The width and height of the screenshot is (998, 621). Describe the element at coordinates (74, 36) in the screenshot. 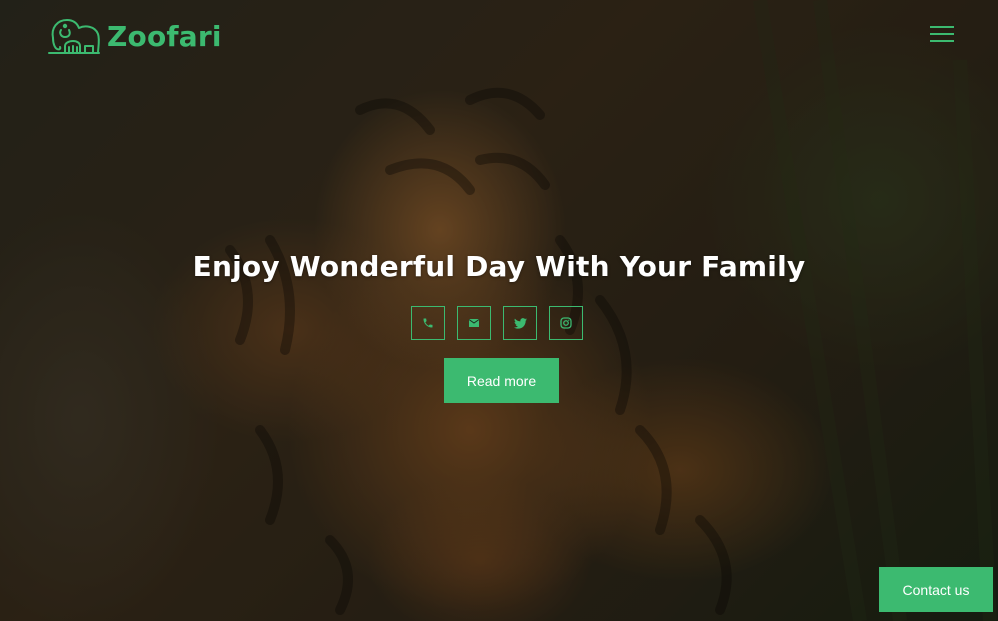

I see `elephant-icon` at that location.